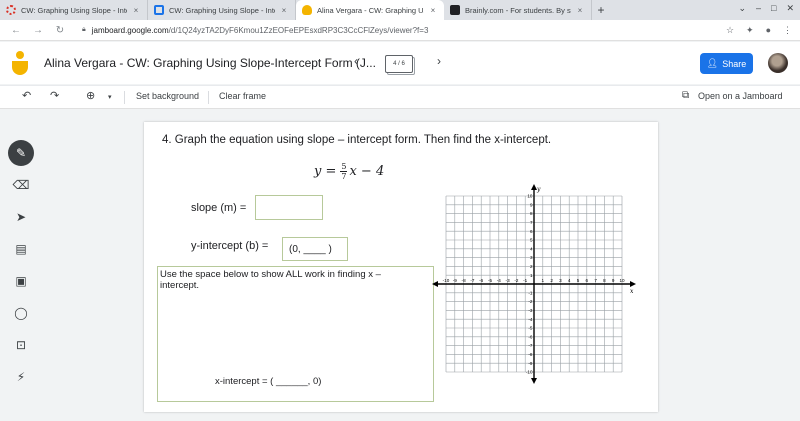 The image size is (800, 421). I want to click on open-on-jamboard-button: Open on a Jamboard, so click(740, 96).